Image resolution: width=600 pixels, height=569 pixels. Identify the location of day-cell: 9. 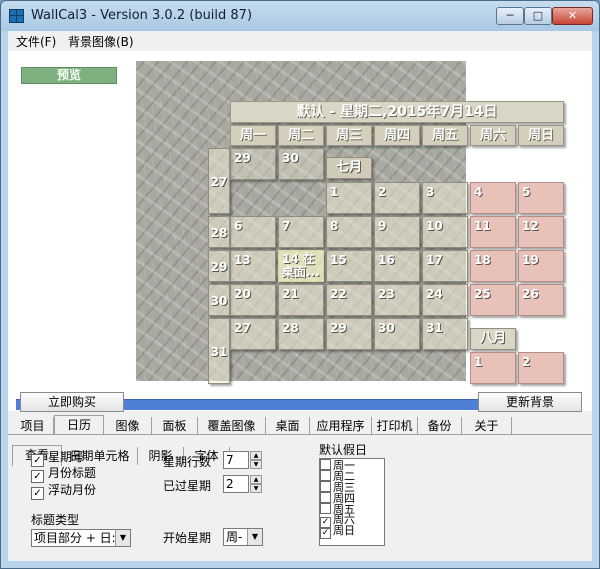
(397, 232).